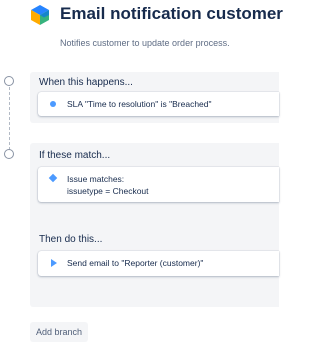 Image resolution: width=320 pixels, height=350 pixels. I want to click on dot-icon, so click(53, 104).